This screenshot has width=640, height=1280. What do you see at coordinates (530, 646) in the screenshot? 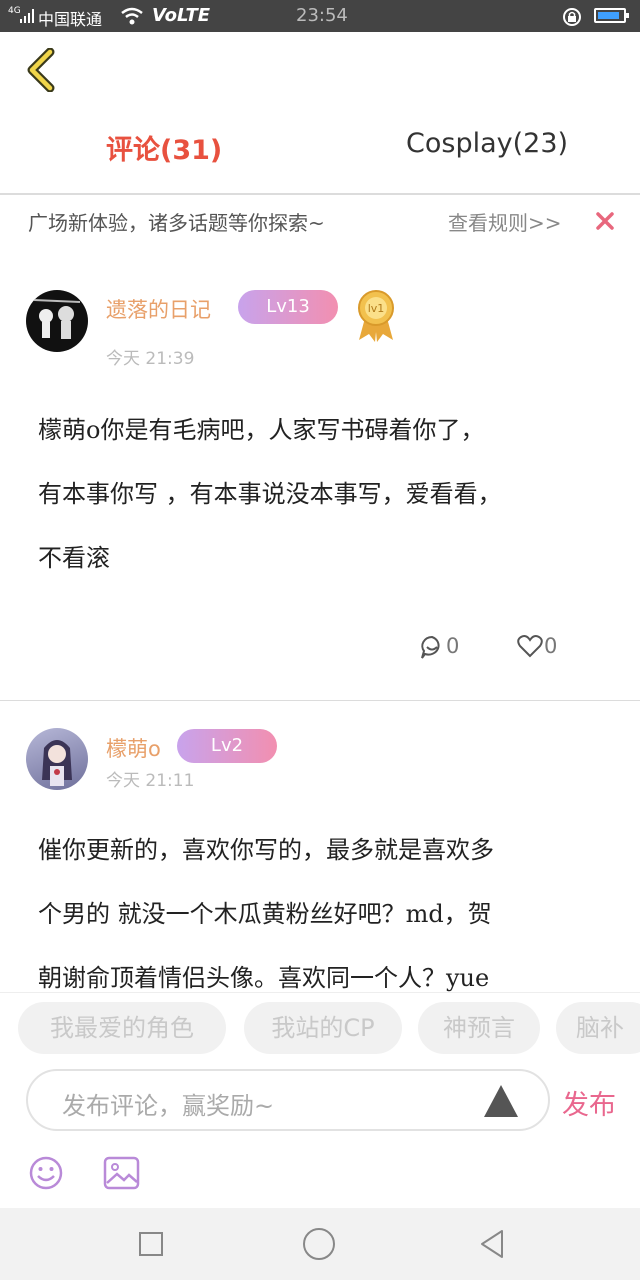
I see `like-heart-icon` at bounding box center [530, 646].